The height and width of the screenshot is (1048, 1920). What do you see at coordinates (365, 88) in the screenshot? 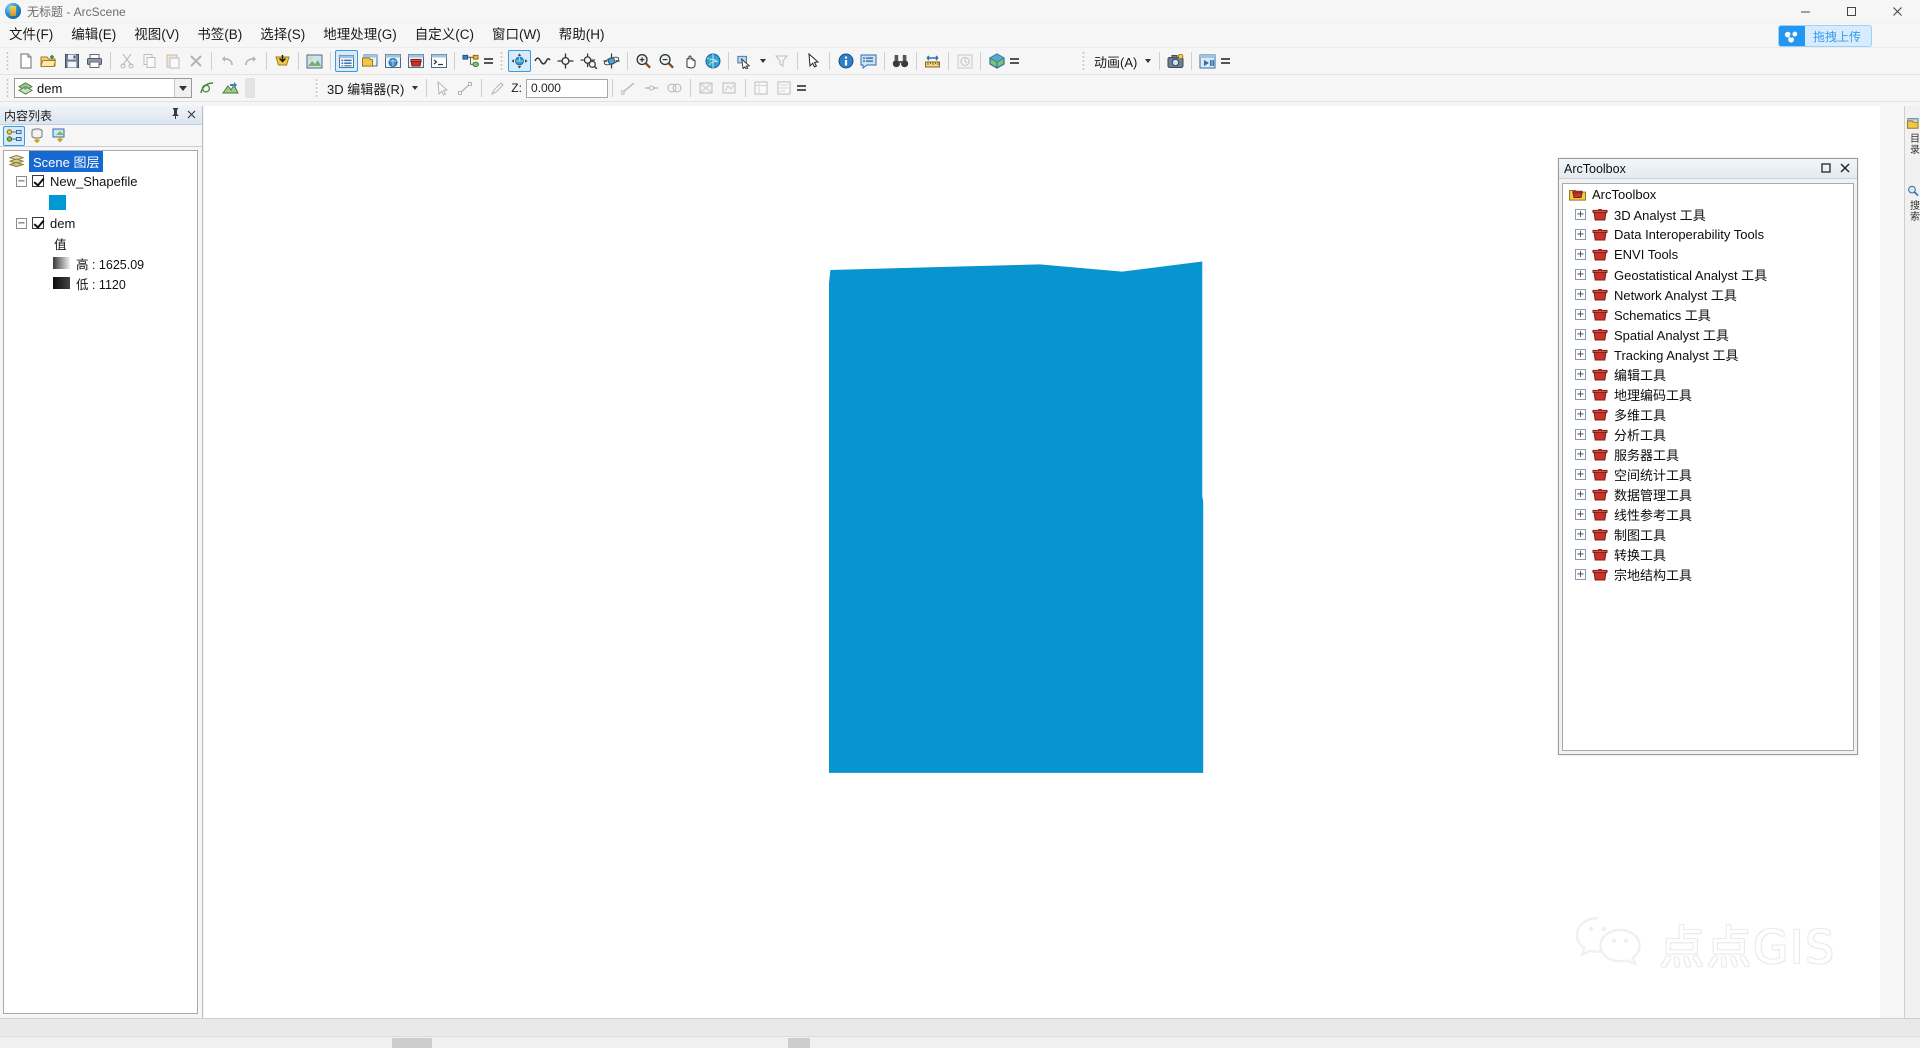
I see `3d-editor-menu-label: 3D 编辑器(R)` at bounding box center [365, 88].